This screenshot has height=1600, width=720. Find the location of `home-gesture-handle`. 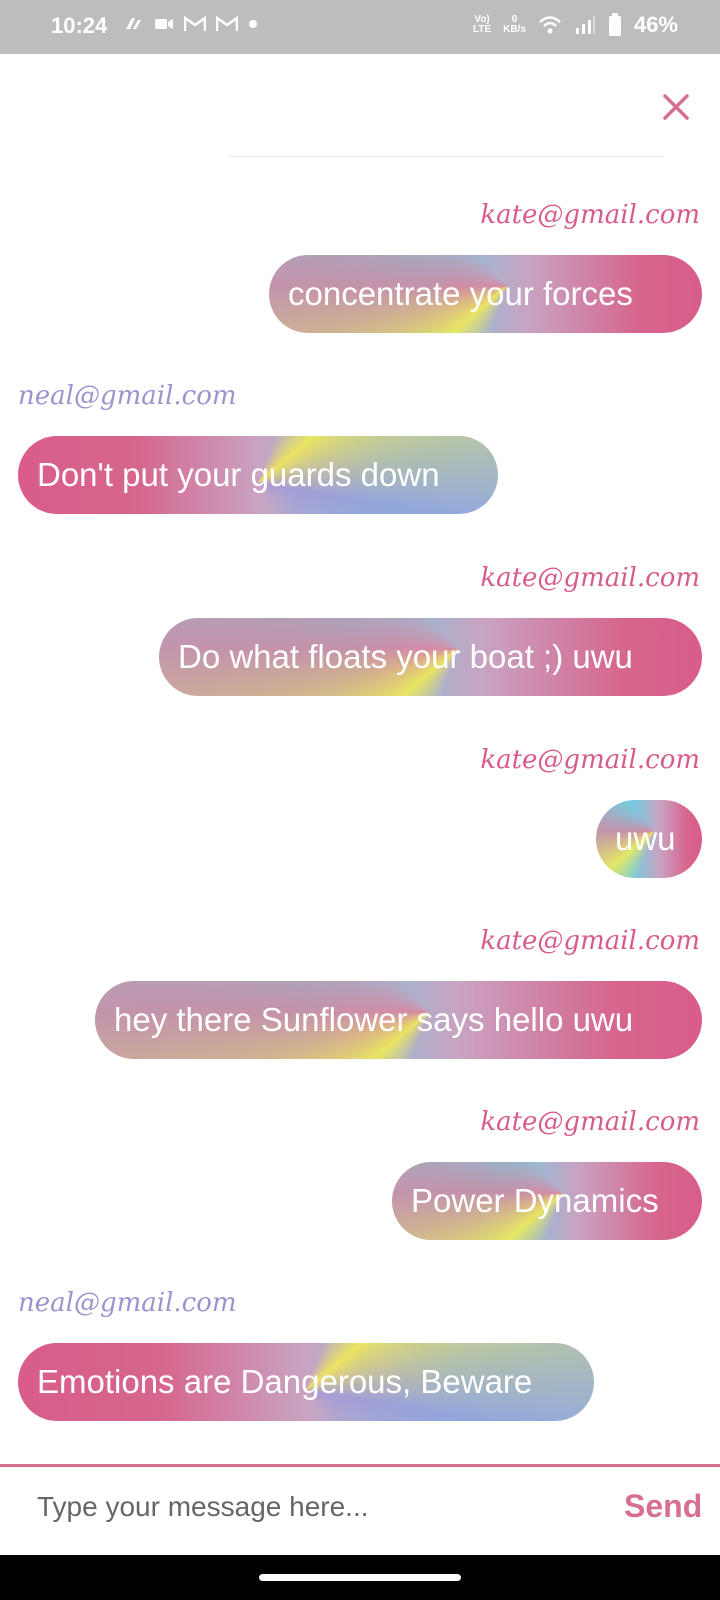

home-gesture-handle is located at coordinates (360, 1577).